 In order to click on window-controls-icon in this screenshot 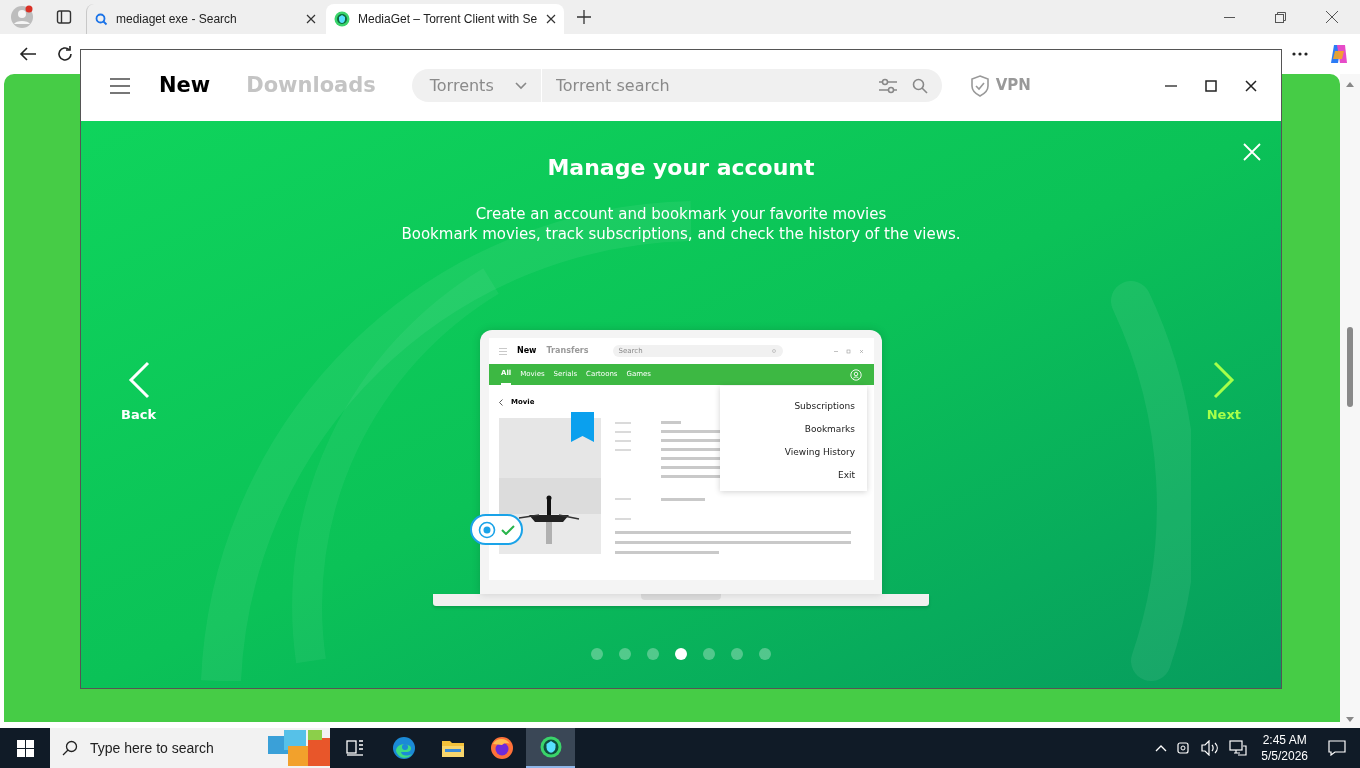, I will do `click(849, 351)`.